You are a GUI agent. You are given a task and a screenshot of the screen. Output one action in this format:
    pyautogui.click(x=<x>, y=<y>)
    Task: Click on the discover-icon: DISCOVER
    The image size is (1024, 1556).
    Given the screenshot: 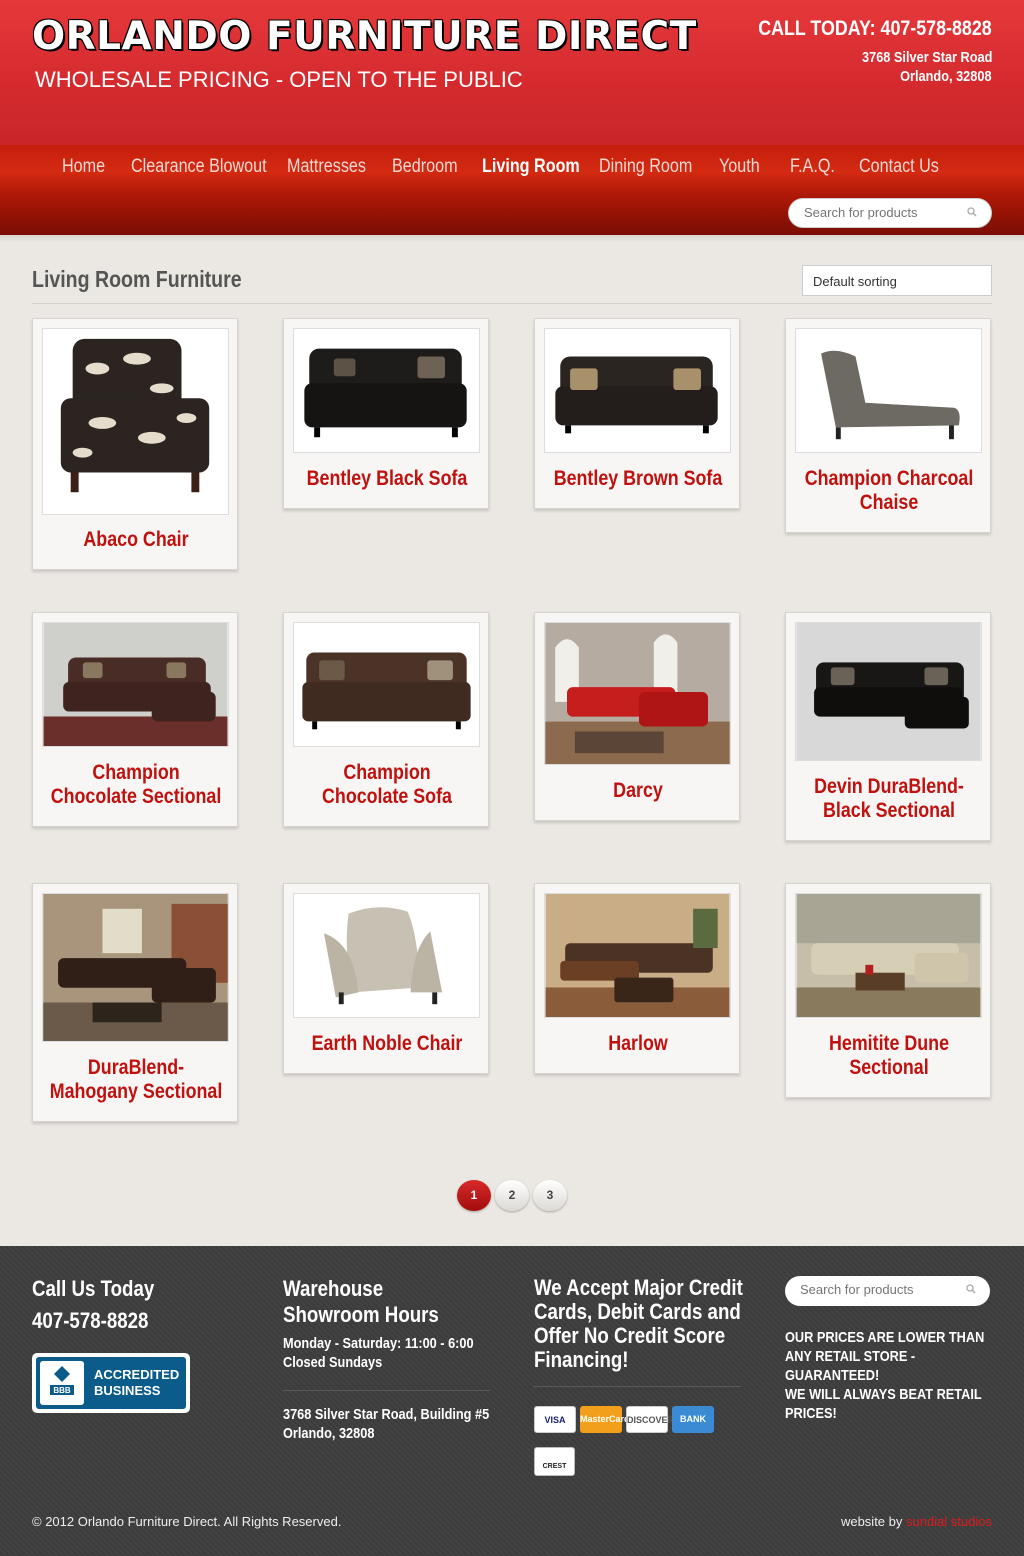 What is the action you would take?
    pyautogui.click(x=650, y=1419)
    